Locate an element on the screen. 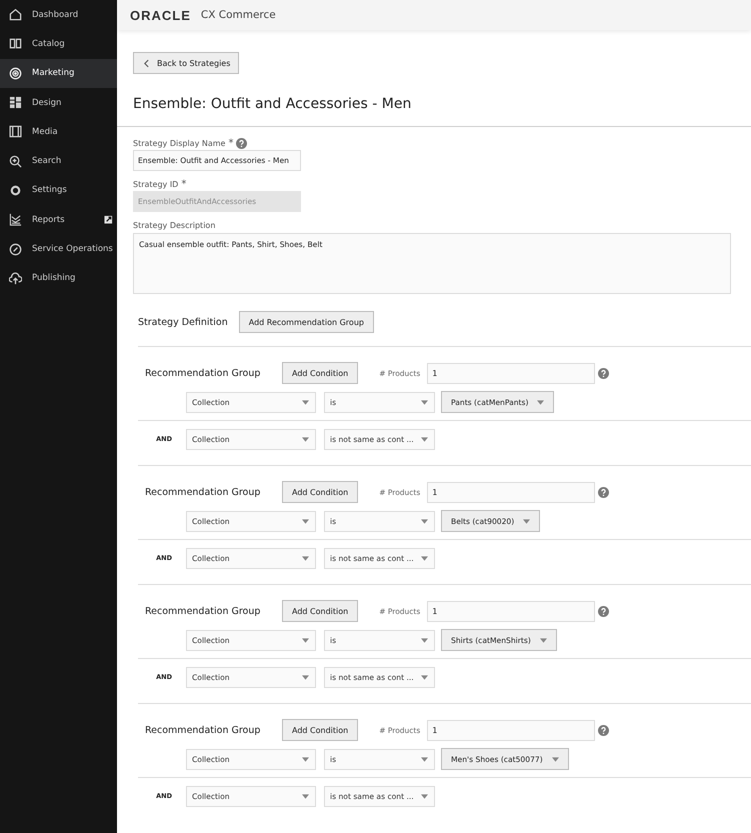  nav-item: Media is located at coordinates (58, 131).